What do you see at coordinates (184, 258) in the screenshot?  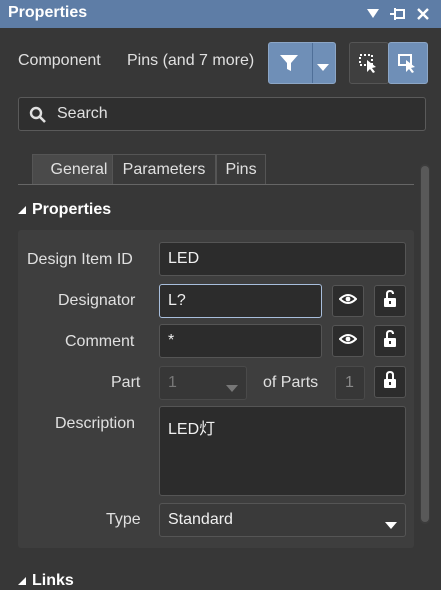 I see `design-item-id-value: LED` at bounding box center [184, 258].